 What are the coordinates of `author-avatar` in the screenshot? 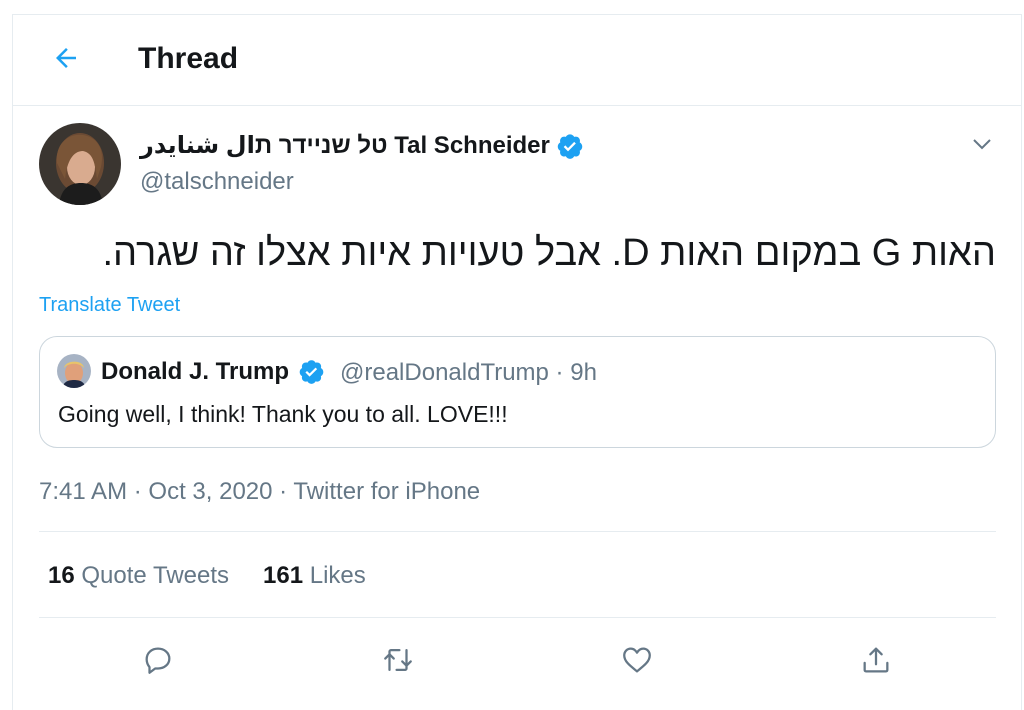 It's located at (80, 164).